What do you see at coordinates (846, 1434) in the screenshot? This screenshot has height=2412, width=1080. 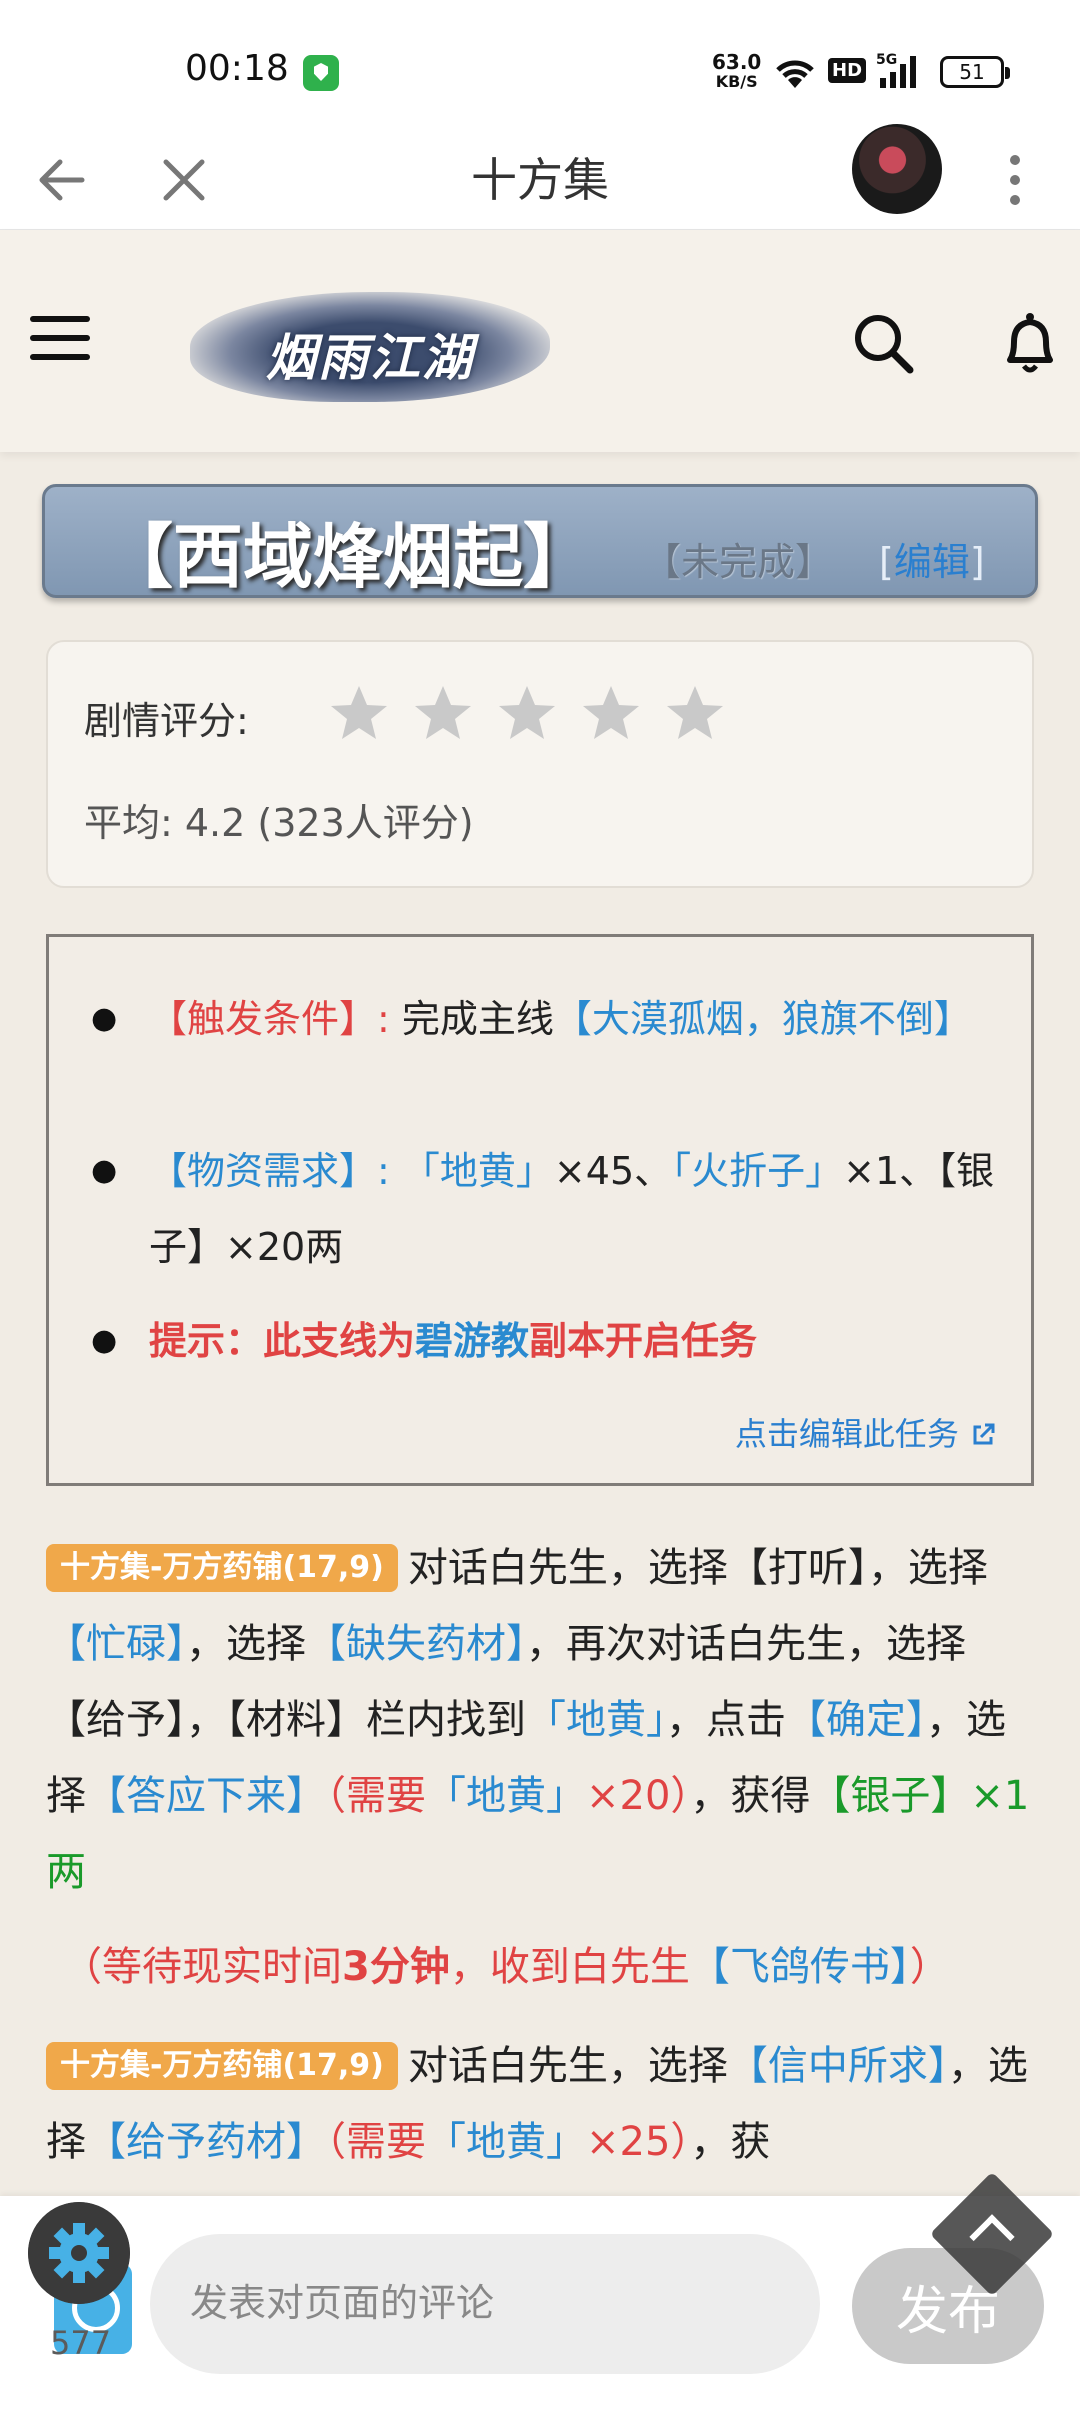 I see `edit-task-label: 点击编辑此任务` at bounding box center [846, 1434].